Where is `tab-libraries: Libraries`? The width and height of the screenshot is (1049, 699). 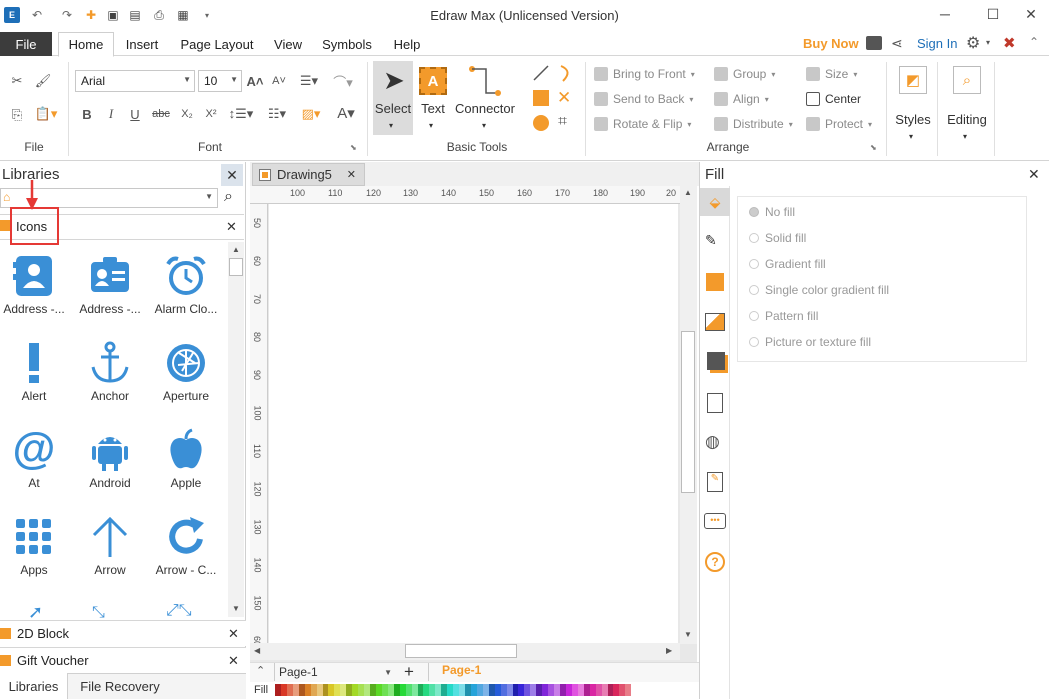
tab-libraries: Libraries is located at coordinates (34, 686).